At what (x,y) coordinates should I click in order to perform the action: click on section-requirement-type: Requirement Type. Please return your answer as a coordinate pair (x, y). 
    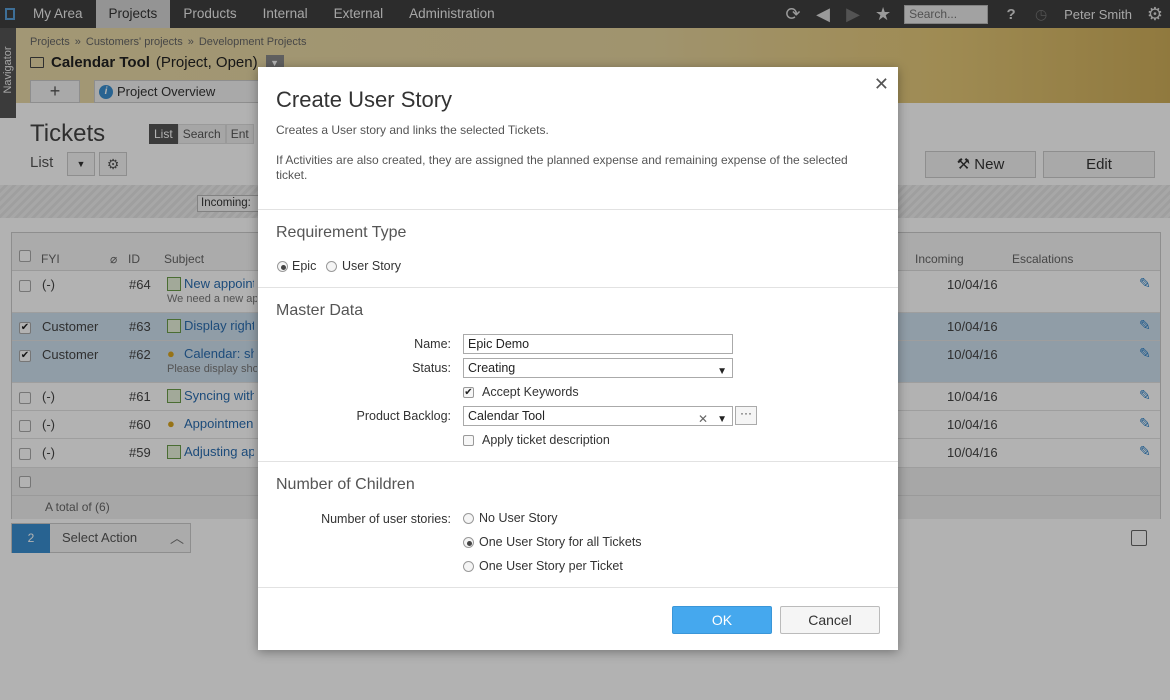
    Looking at the image, I should click on (341, 232).